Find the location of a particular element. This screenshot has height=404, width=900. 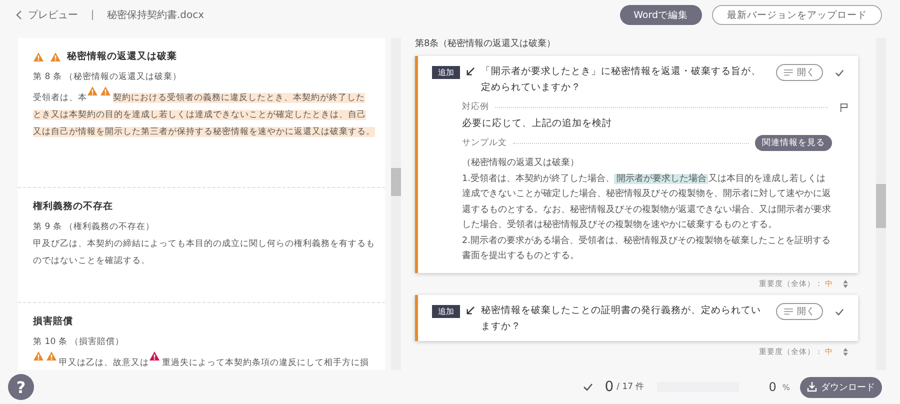

download-button: ダウンロード is located at coordinates (841, 387).